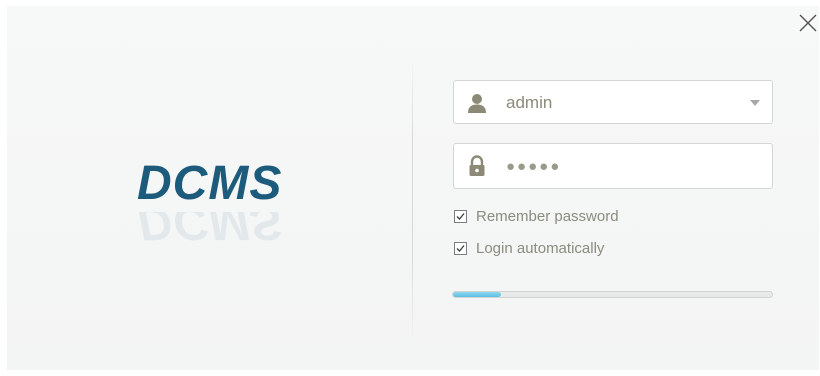  Describe the element at coordinates (477, 294) in the screenshot. I see `login-progress-fill` at that location.